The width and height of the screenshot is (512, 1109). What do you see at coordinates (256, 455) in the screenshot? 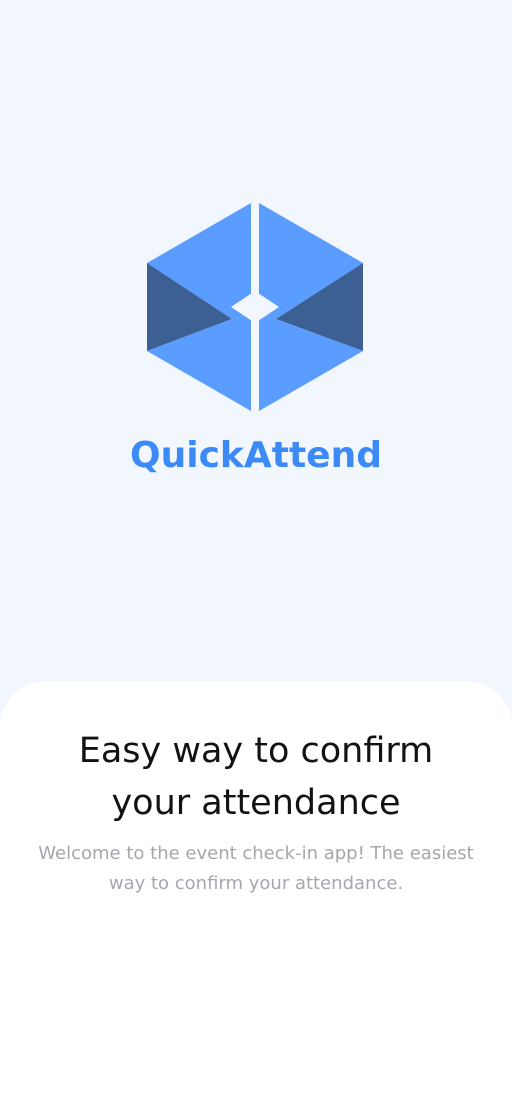
I see `app-name: QuickAttend` at bounding box center [256, 455].